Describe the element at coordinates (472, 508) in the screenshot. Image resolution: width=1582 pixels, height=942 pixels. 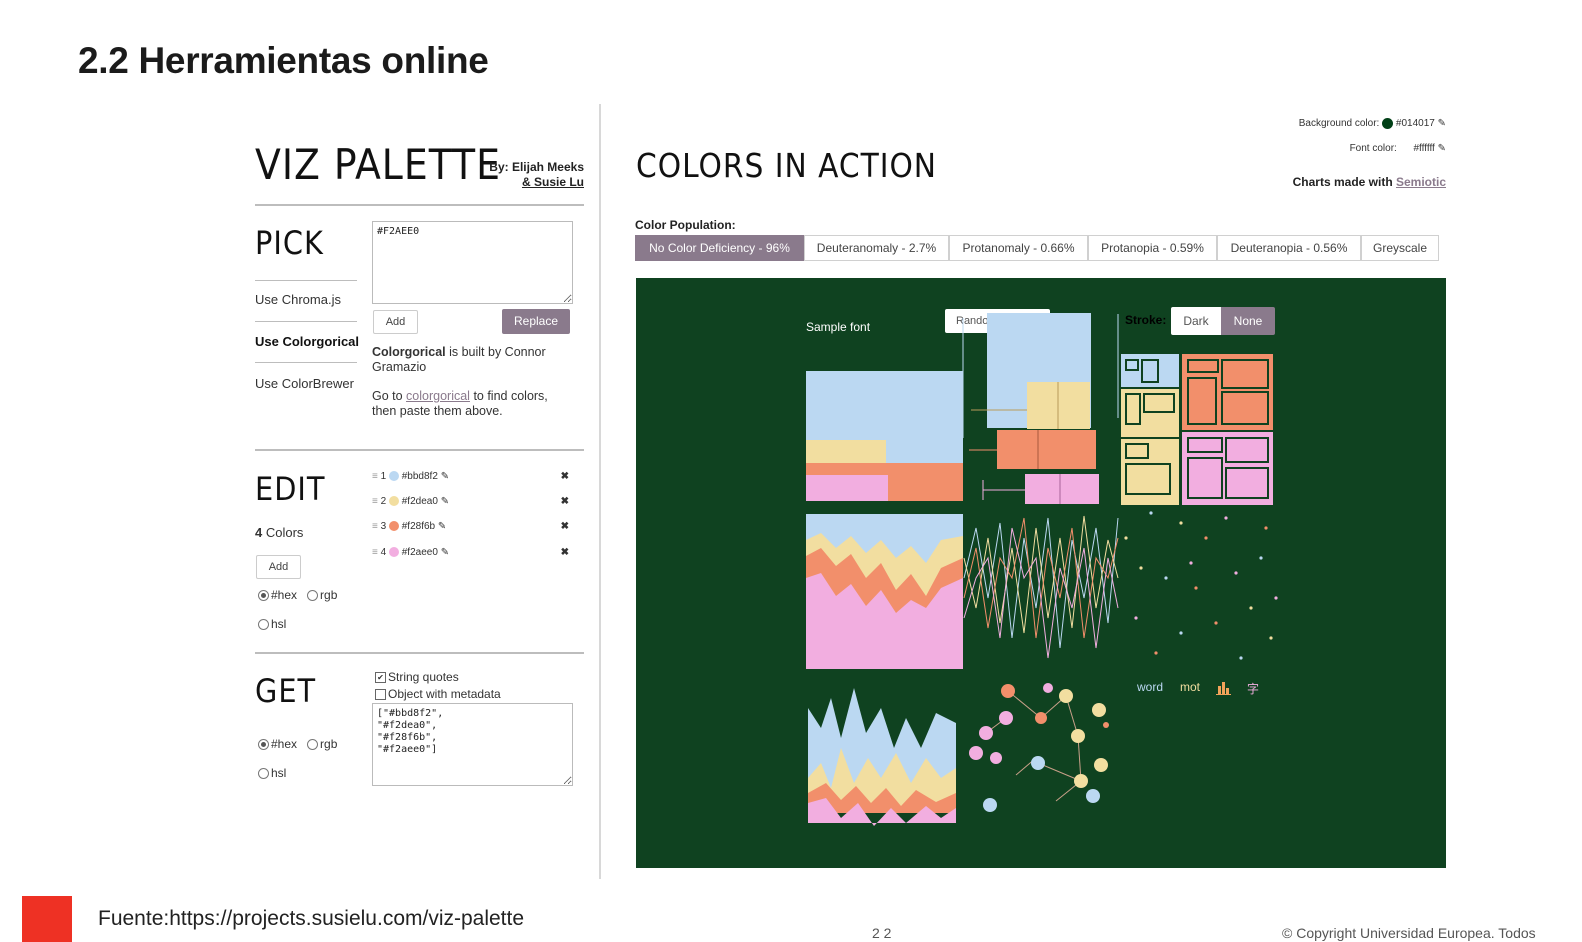
I see `color-row: ≡ 2 #f2dea0 ✎ ✖` at that location.